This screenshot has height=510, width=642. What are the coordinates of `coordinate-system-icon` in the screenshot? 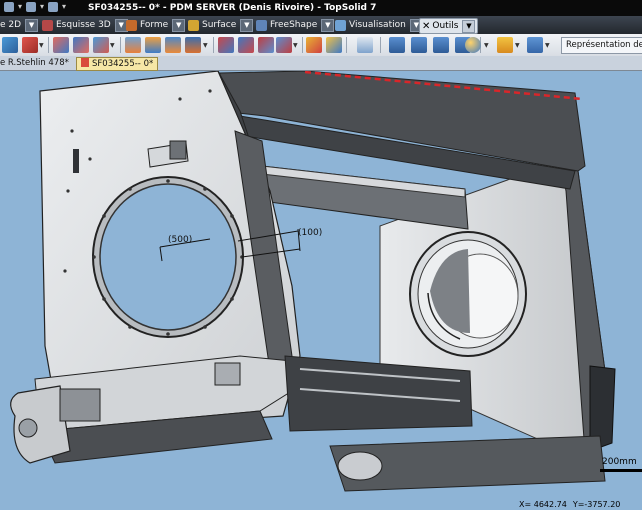 It's located at (226, 45).